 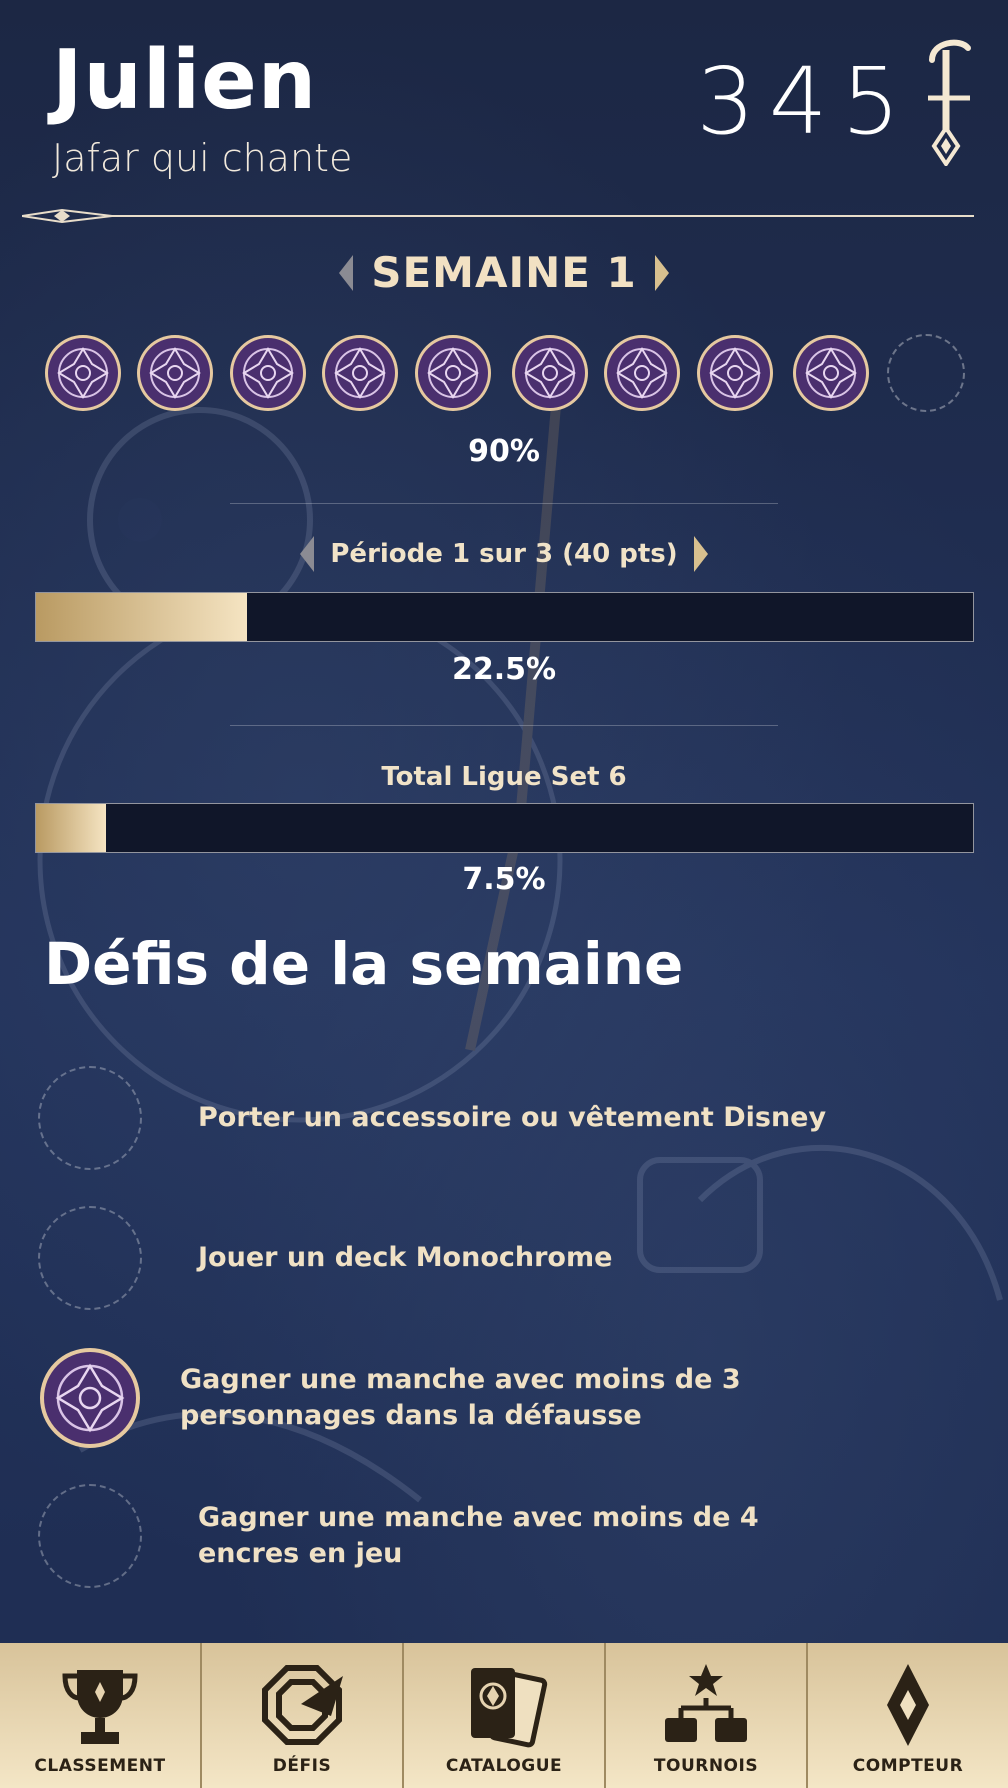 What do you see at coordinates (100, 1707) in the screenshot?
I see `trophy-icon` at bounding box center [100, 1707].